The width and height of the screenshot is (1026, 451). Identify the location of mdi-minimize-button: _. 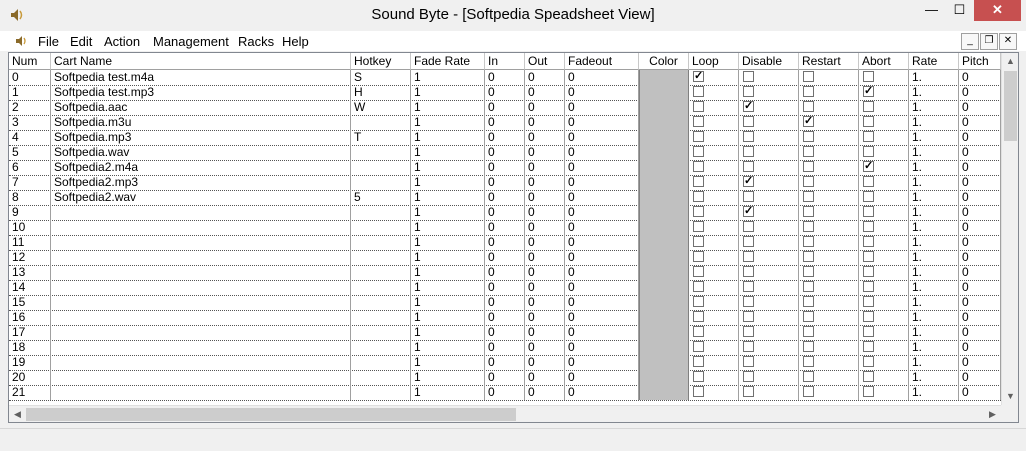
(970, 41).